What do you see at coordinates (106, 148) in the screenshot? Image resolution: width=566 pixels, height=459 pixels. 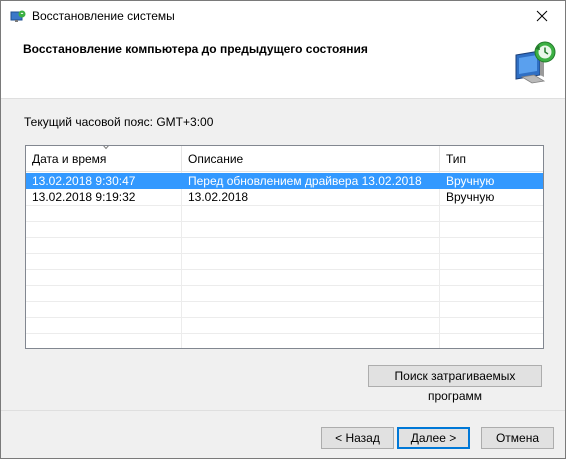 I see `sort-descending-icon` at bounding box center [106, 148].